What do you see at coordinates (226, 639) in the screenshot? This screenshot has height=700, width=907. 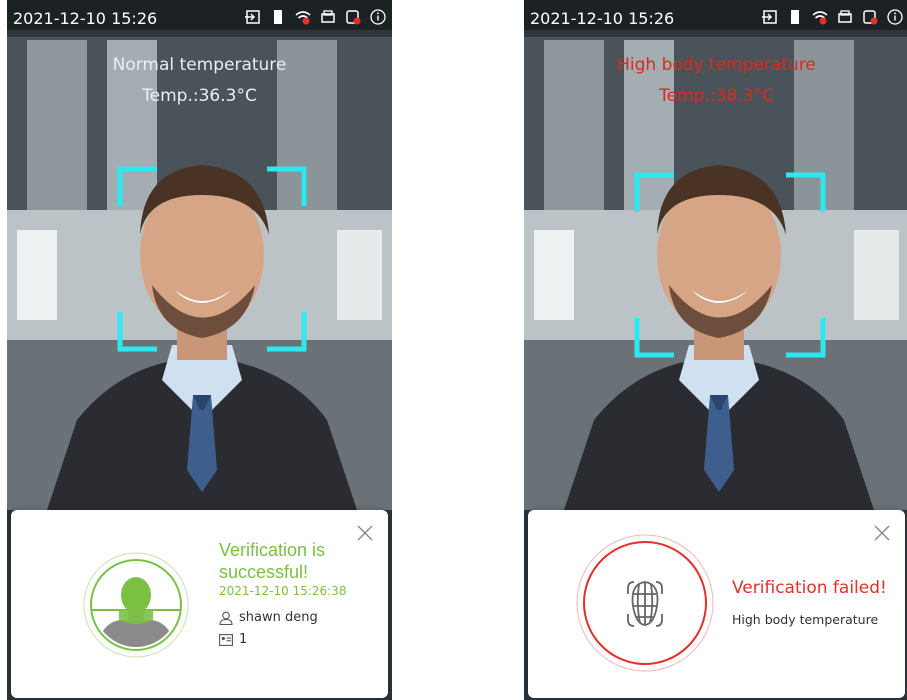 I see `id-card-icon` at bounding box center [226, 639].